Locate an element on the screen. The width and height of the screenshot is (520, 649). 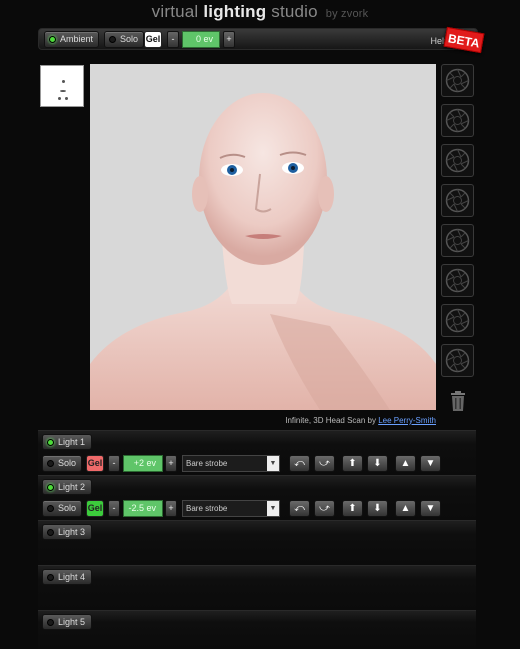
light-2-ev-increase-button: + is located at coordinates (171, 508).